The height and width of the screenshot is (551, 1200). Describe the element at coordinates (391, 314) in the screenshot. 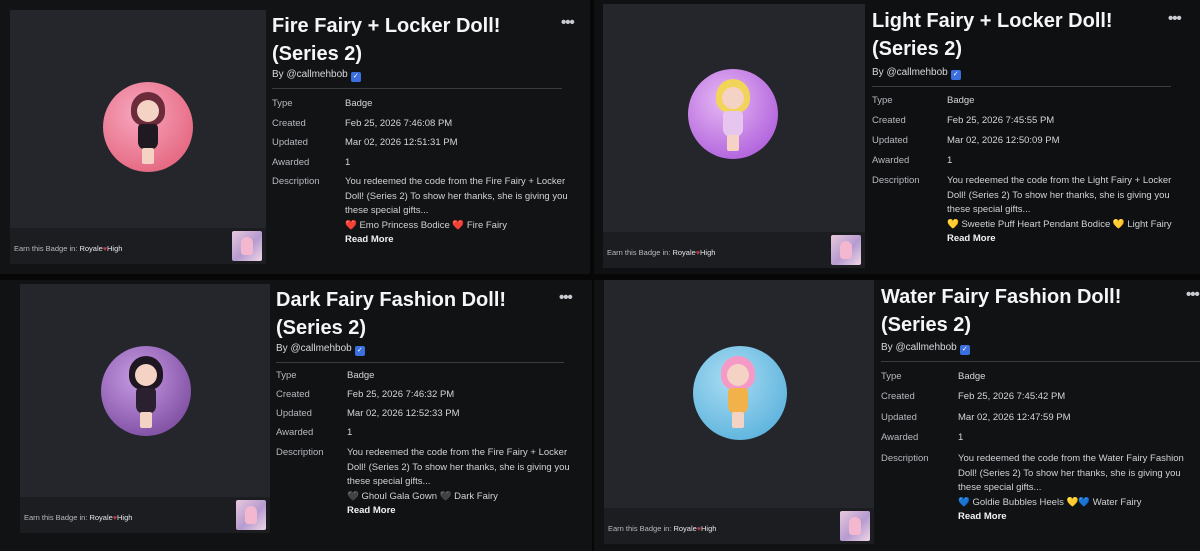

I see `badge-title: Dark Fairy Fashion Doll! (Series 2)` at that location.